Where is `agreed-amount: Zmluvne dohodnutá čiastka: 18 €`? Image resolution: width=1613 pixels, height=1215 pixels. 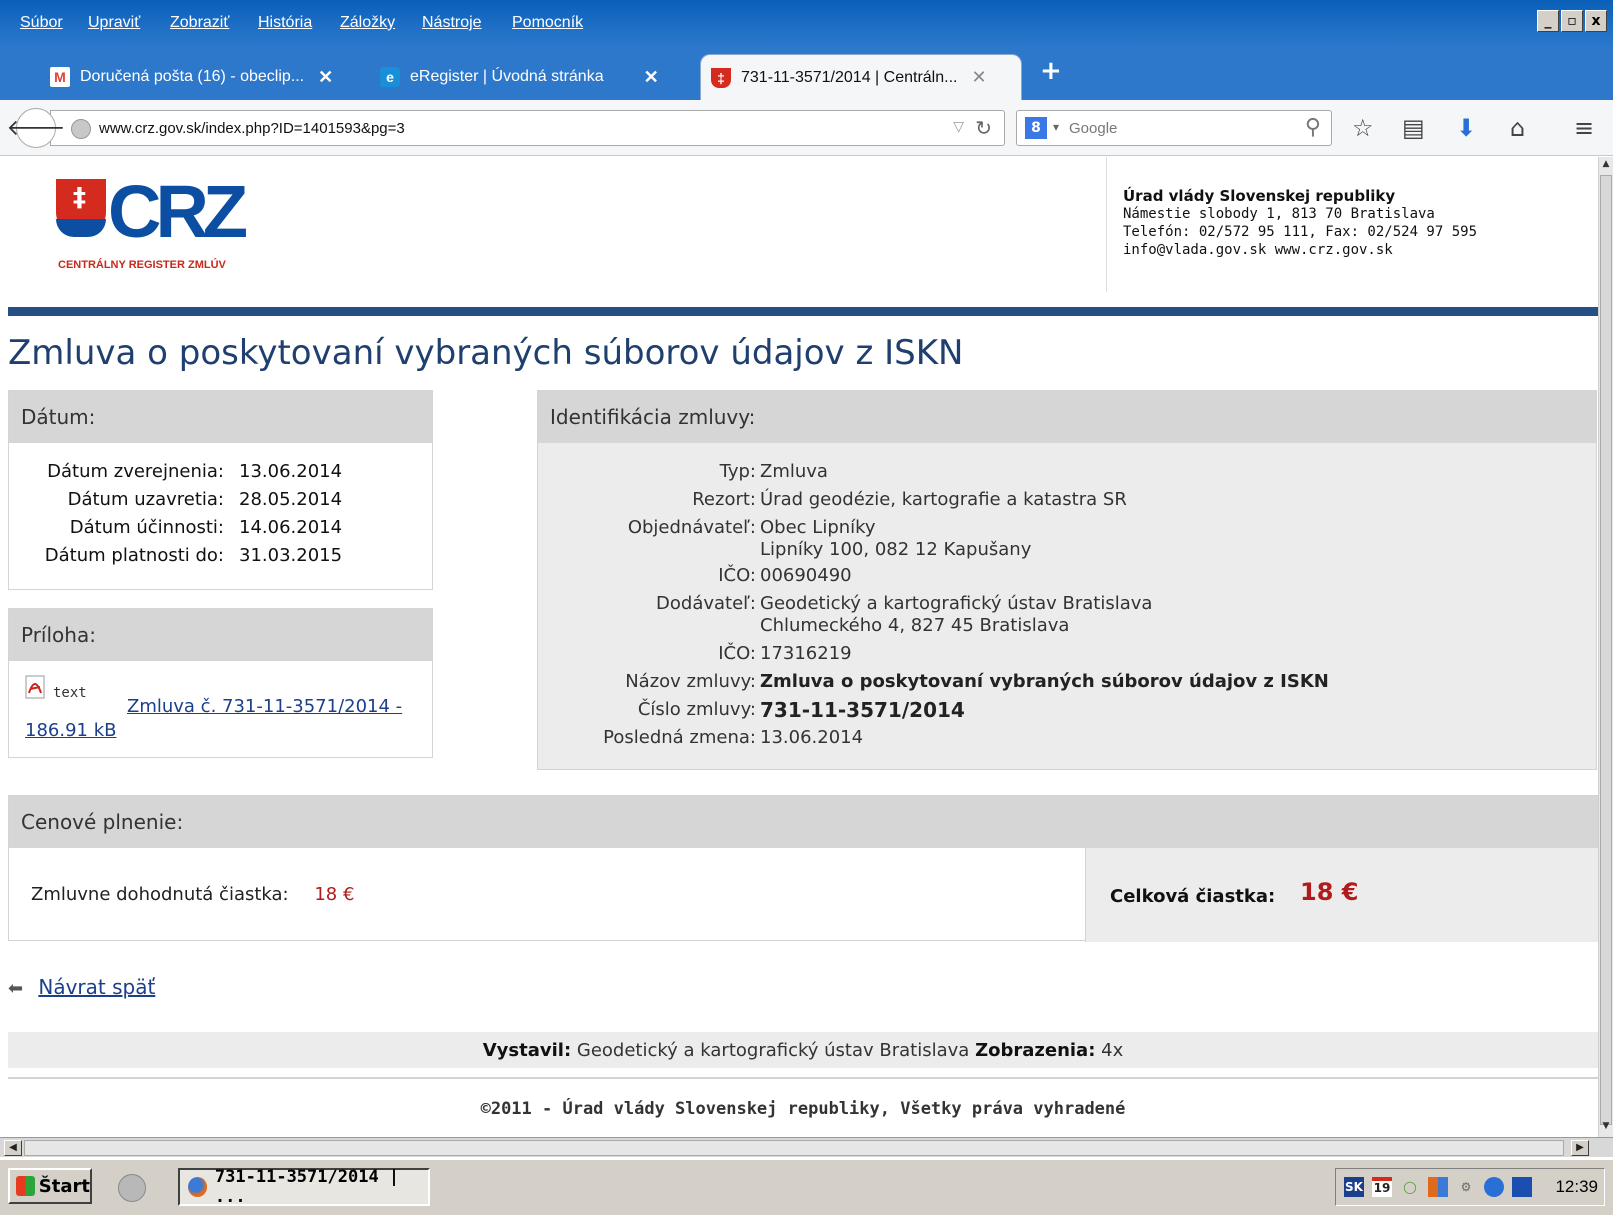
agreed-amount: Zmluvne dohodnutá čiastka: 18 € is located at coordinates (192, 894).